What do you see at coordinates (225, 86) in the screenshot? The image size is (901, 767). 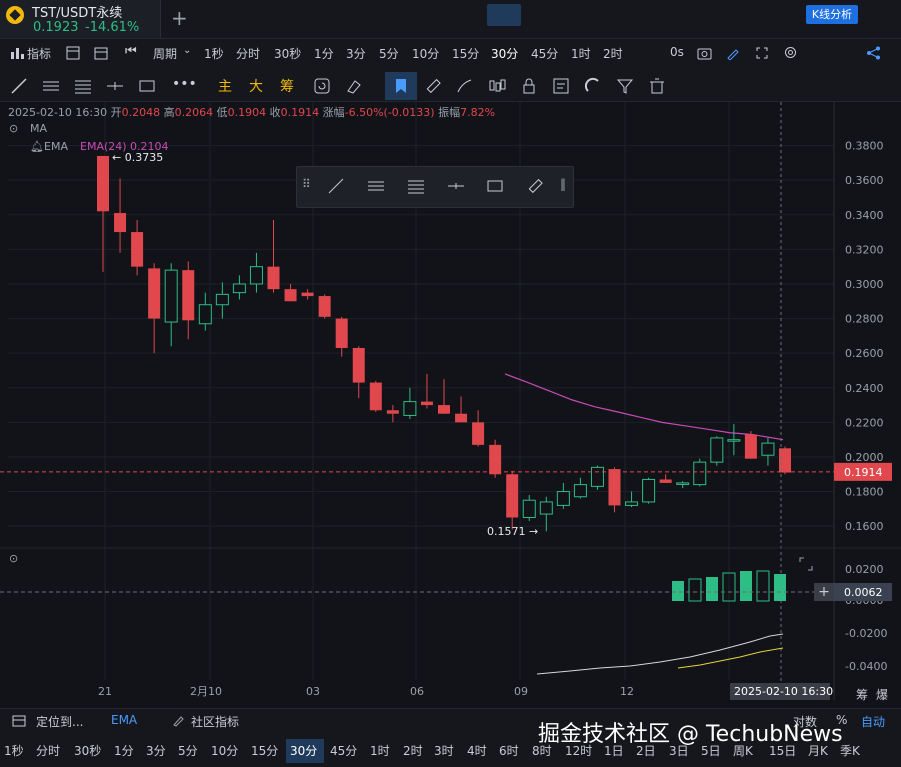 I see `main-force-button: 主` at bounding box center [225, 86].